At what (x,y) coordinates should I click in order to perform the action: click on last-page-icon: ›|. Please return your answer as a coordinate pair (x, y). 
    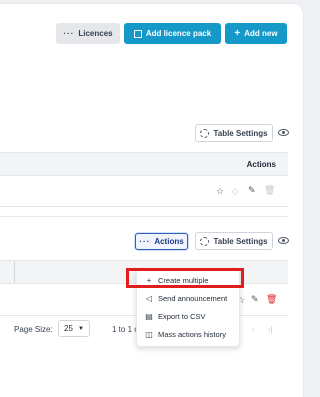
    Looking at the image, I should click on (270, 329).